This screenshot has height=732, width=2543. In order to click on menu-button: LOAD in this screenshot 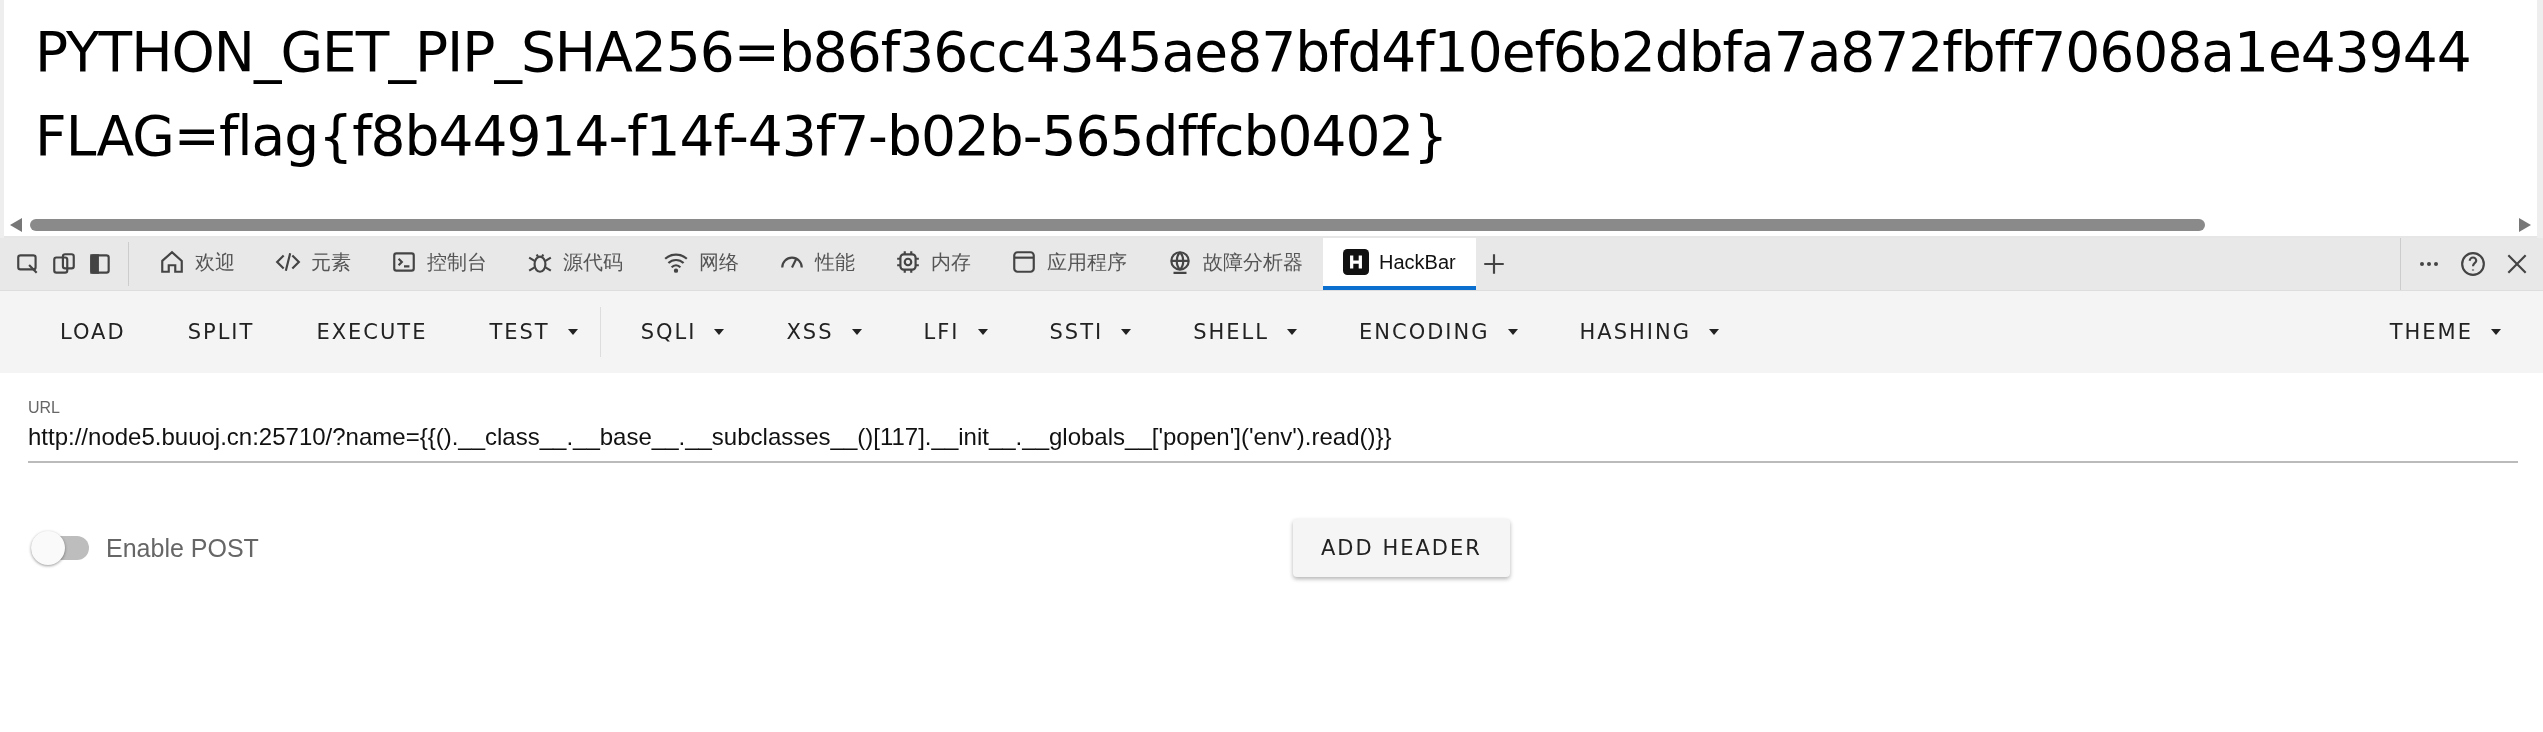, I will do `click(93, 332)`.